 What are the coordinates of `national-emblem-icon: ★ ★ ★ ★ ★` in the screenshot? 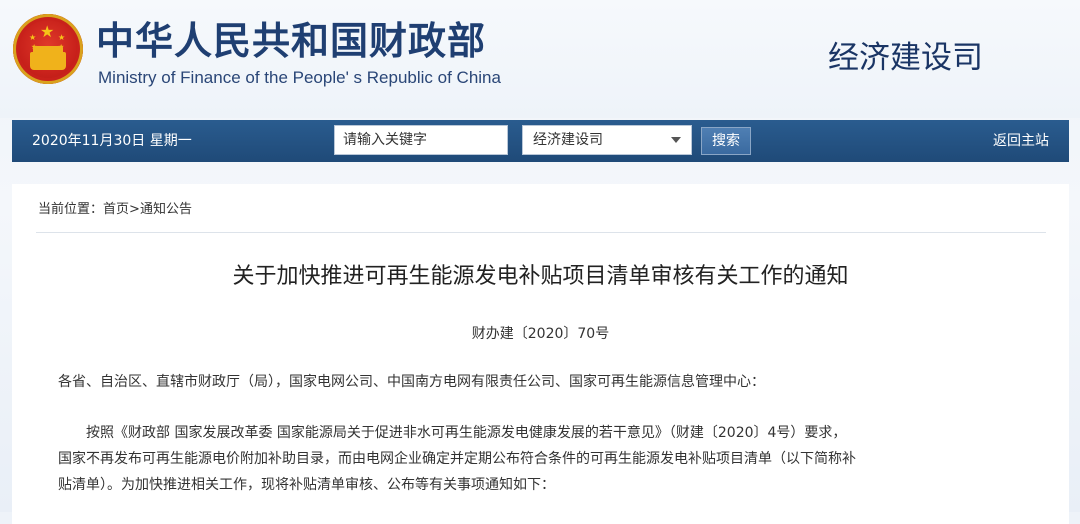 It's located at (48, 49).